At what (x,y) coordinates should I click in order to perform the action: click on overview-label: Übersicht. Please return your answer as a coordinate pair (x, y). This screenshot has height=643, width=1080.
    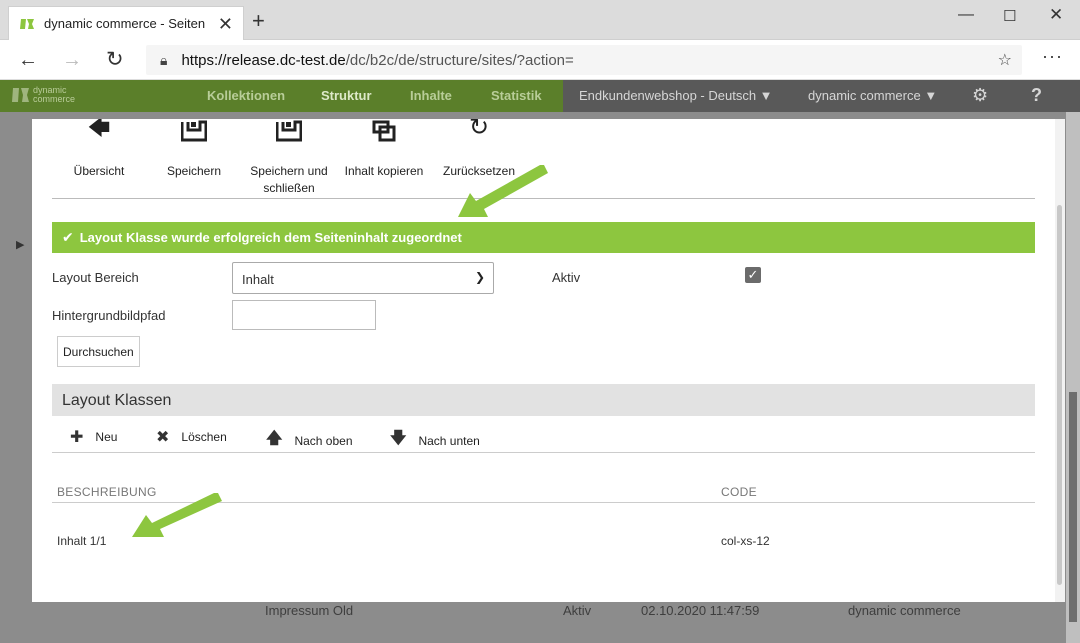
    Looking at the image, I should click on (99, 171).